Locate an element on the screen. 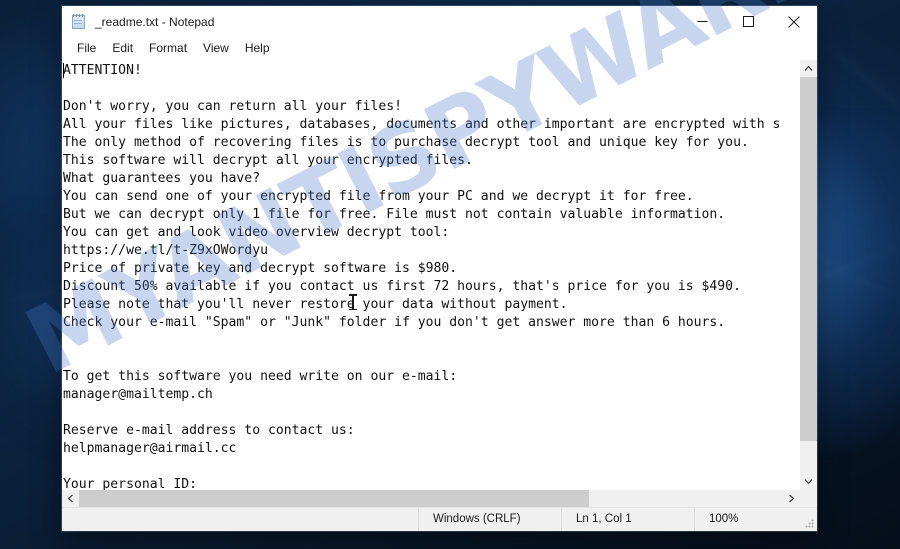  vertical-scroll-thumb is located at coordinates (808, 259).